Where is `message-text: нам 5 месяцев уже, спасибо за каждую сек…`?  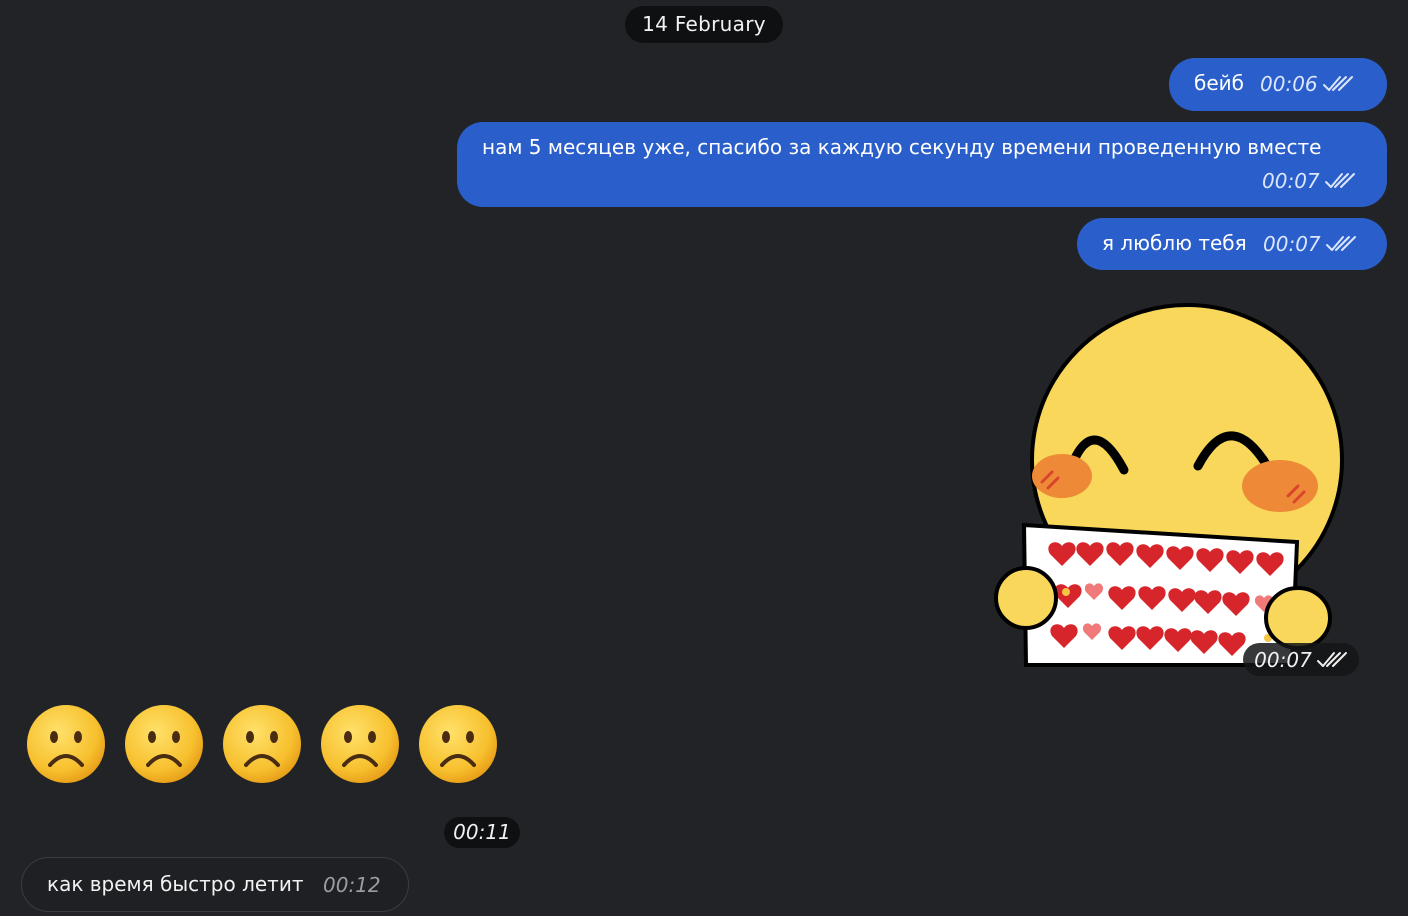 message-text: нам 5 месяцев уже, спасибо за каждую сек… is located at coordinates (902, 147).